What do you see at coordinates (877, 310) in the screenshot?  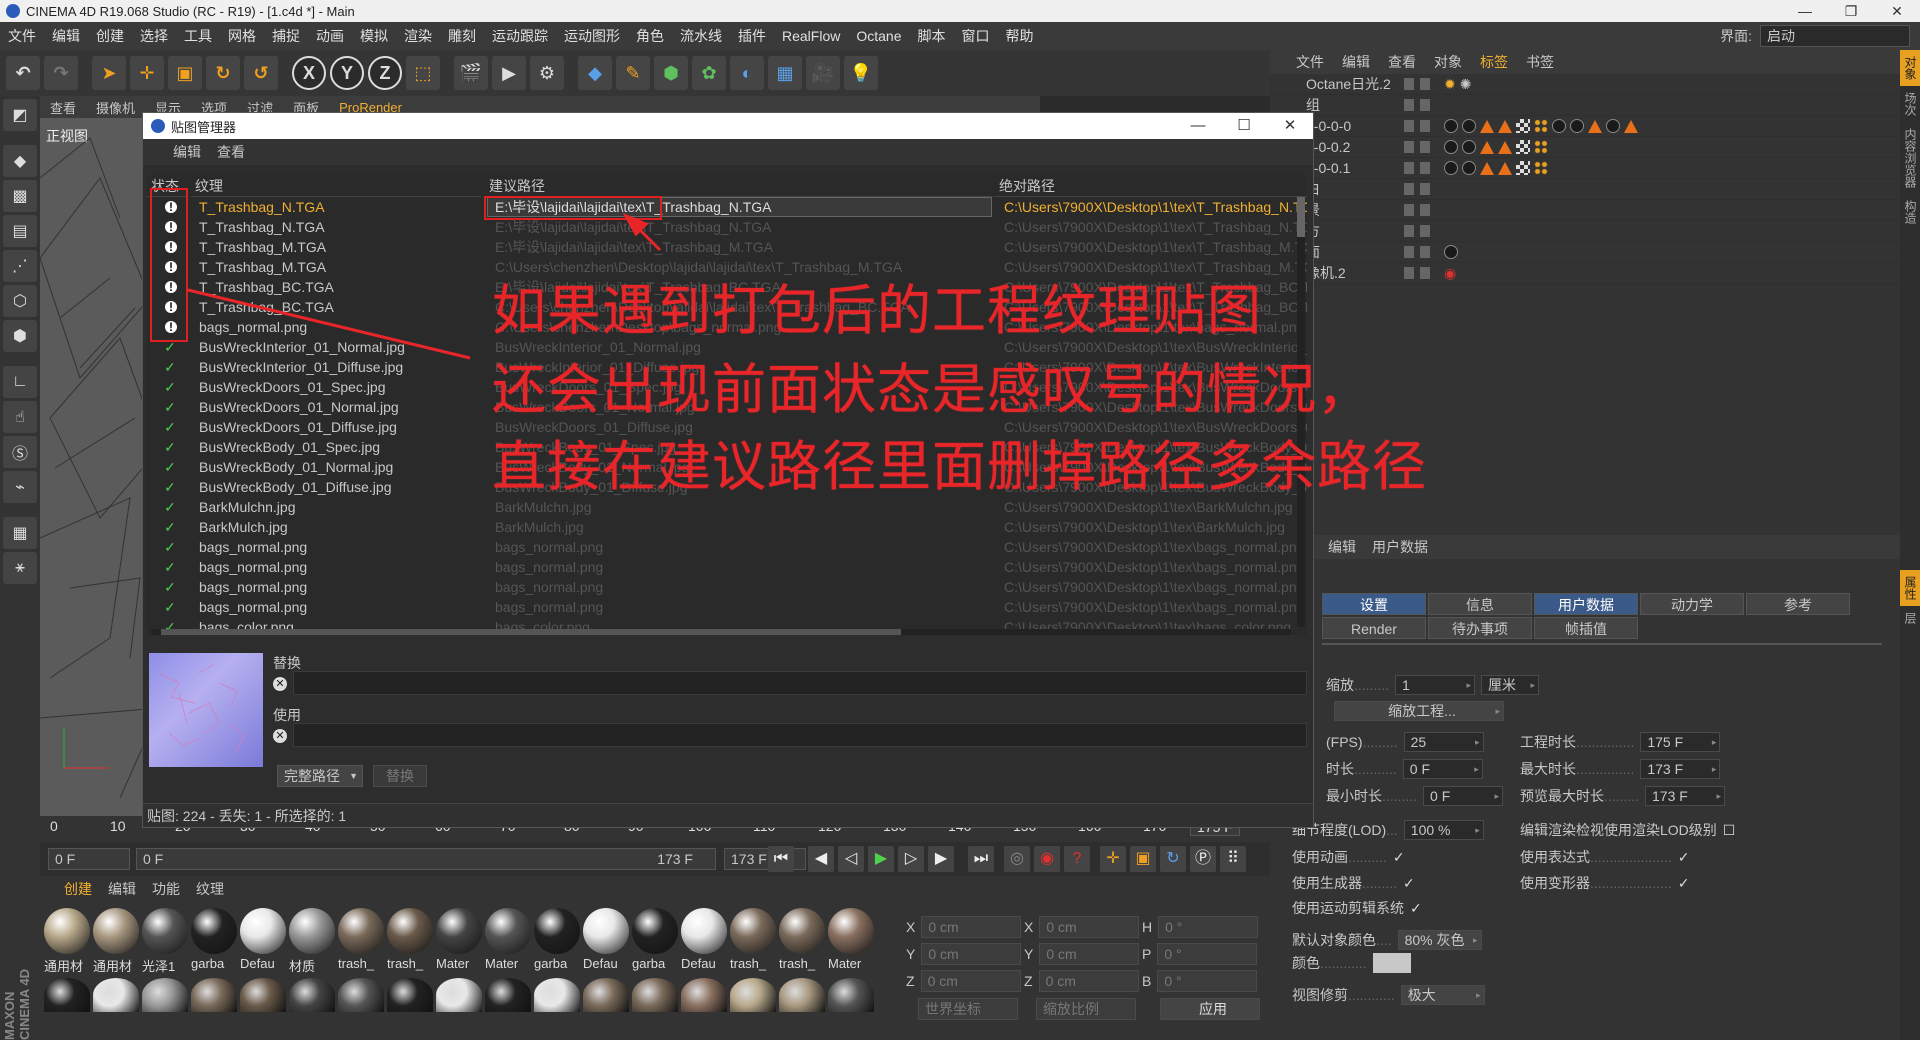 I see `annotation-line-1: 如果遇到打包后的工程纹理贴图` at bounding box center [877, 310].